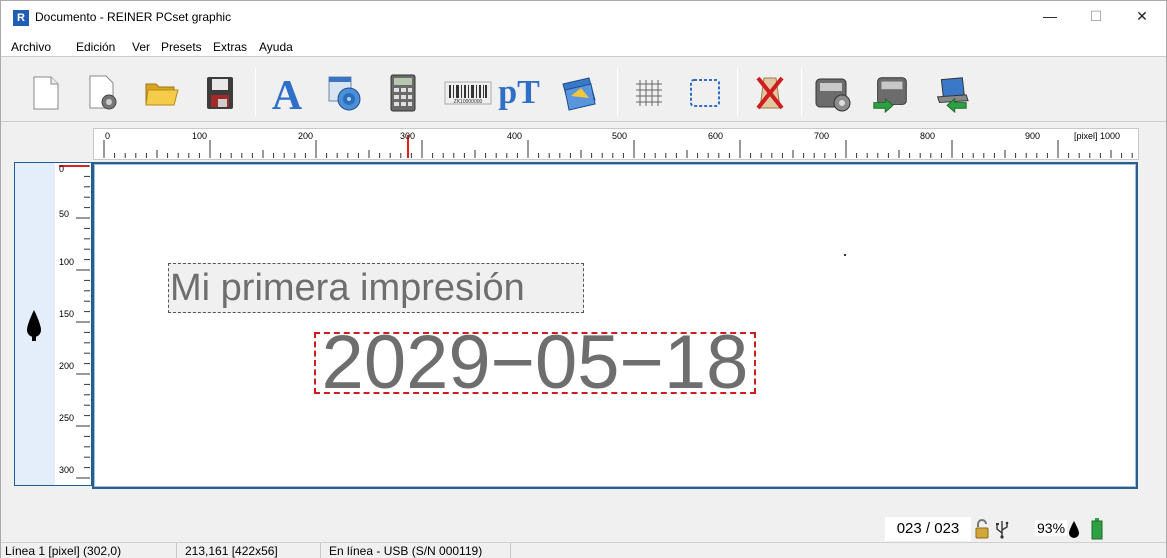 This screenshot has height=558, width=1167. Describe the element at coordinates (1097, 136) in the screenshot. I see `ruler-unit-label: [pixel] 1000` at that location.